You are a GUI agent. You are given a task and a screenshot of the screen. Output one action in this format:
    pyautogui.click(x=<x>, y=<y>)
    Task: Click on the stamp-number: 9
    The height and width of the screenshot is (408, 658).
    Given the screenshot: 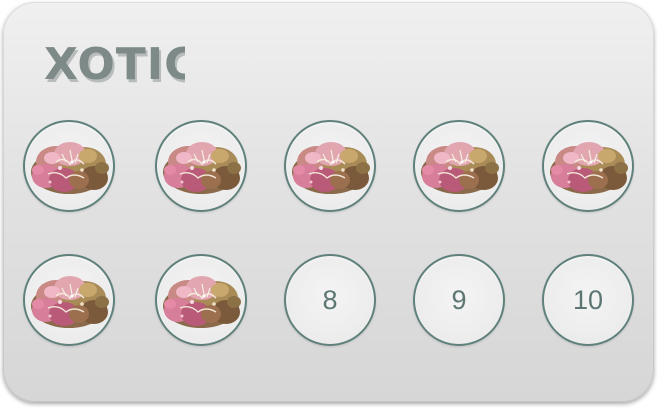 What is the action you would take?
    pyautogui.click(x=459, y=299)
    